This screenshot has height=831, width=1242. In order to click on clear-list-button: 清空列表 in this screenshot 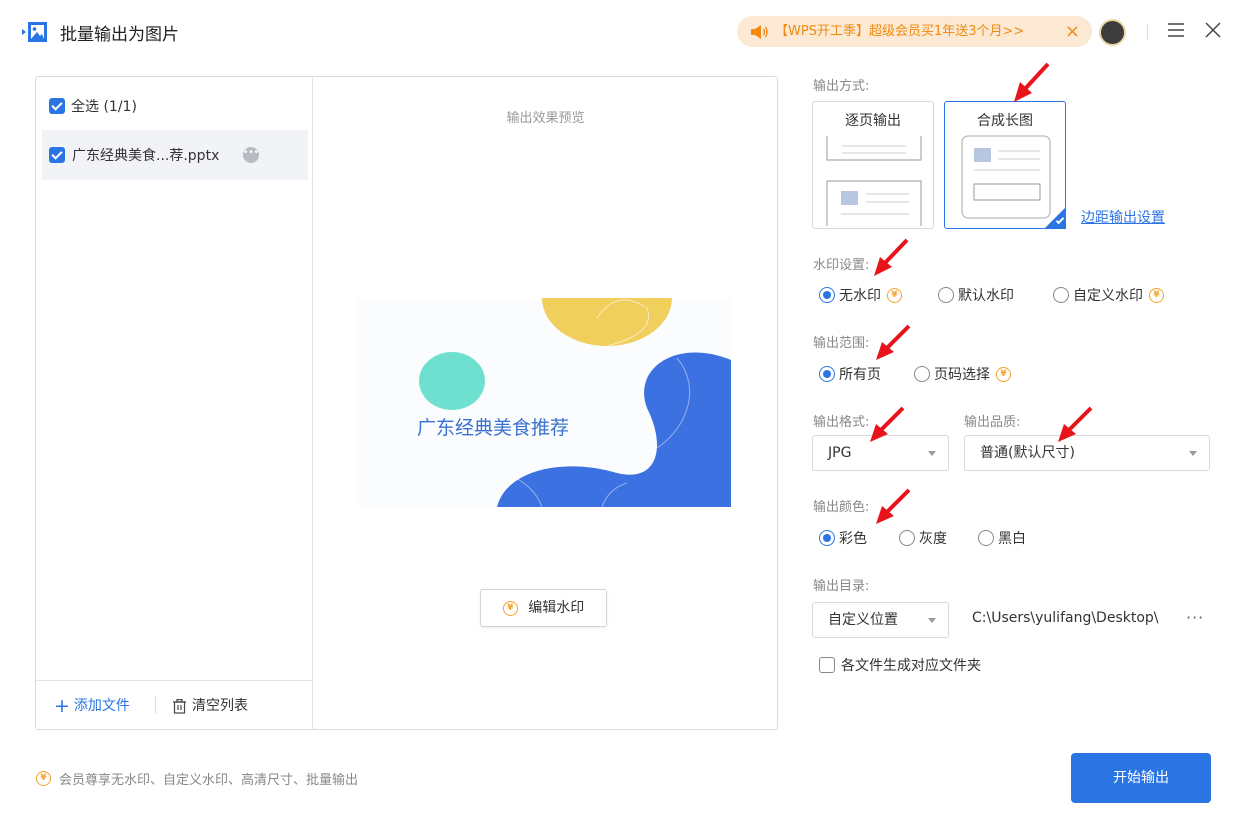, I will do `click(210, 705)`.